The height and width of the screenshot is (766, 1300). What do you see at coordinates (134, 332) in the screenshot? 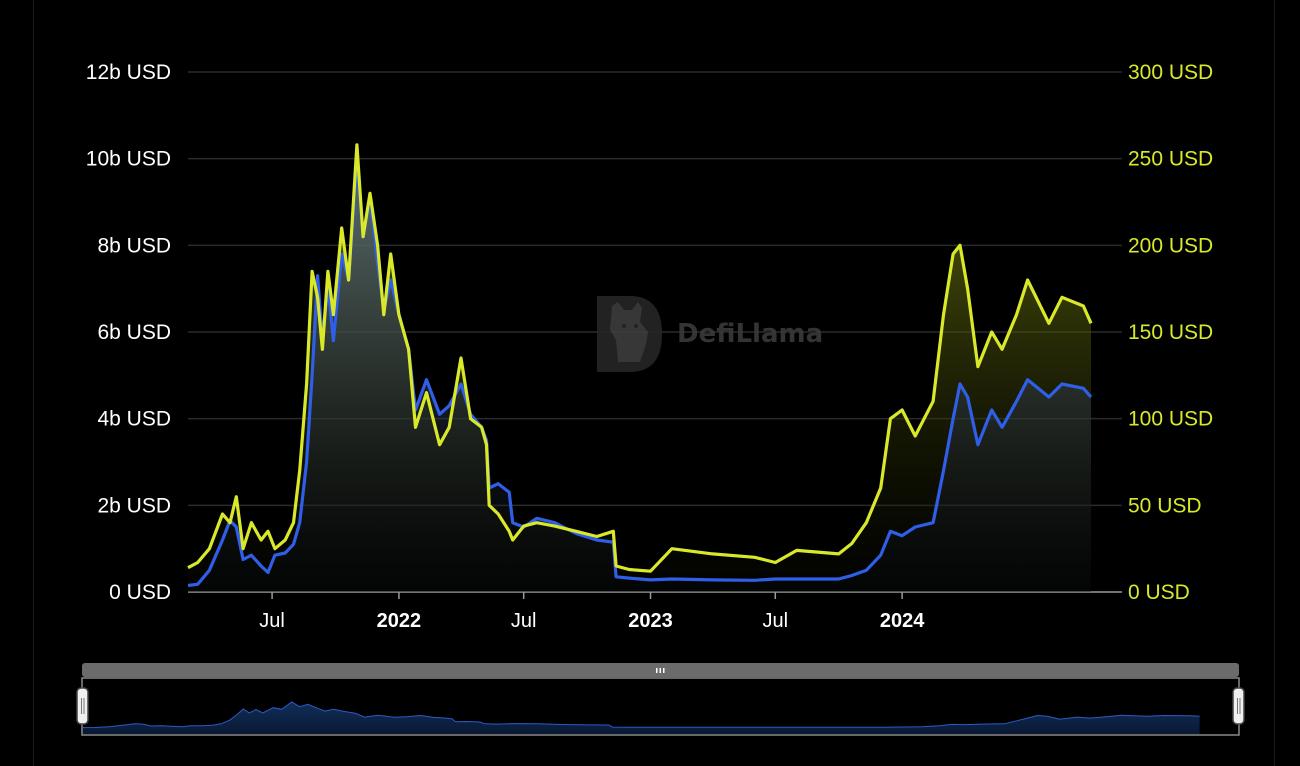
I see `y-left-tick-label: 6b USD` at bounding box center [134, 332].